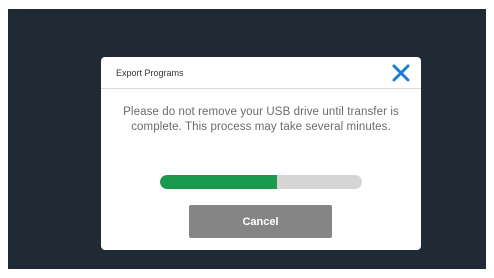  What do you see at coordinates (219, 182) in the screenshot?
I see `progress-fill` at bounding box center [219, 182].